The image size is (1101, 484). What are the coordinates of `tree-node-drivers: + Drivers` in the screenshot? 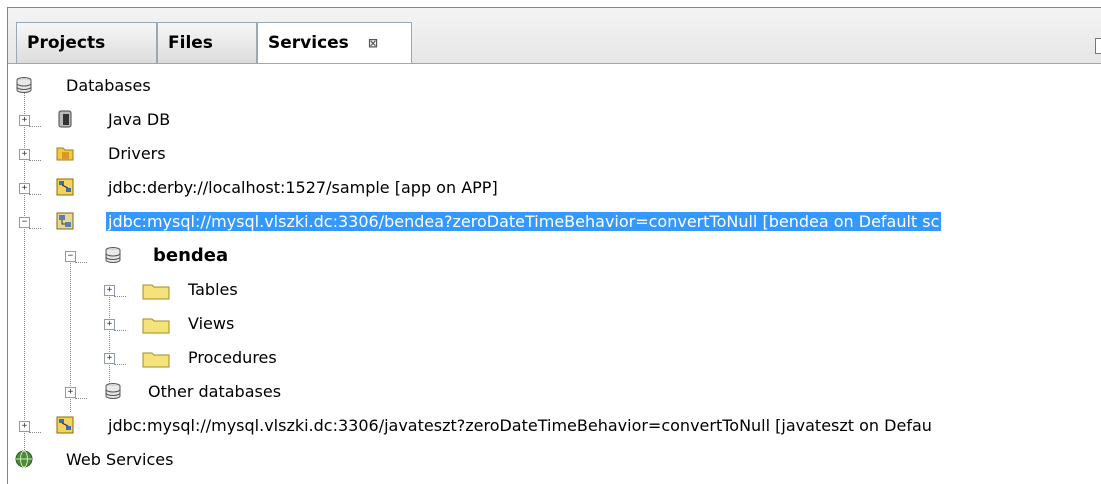 It's located at (554, 155).